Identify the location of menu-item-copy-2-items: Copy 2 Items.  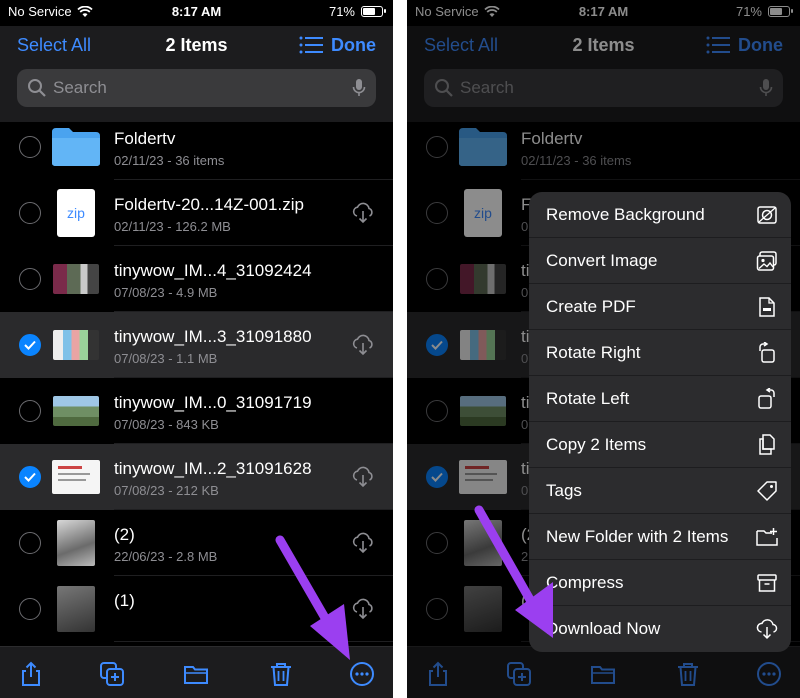
(660, 445).